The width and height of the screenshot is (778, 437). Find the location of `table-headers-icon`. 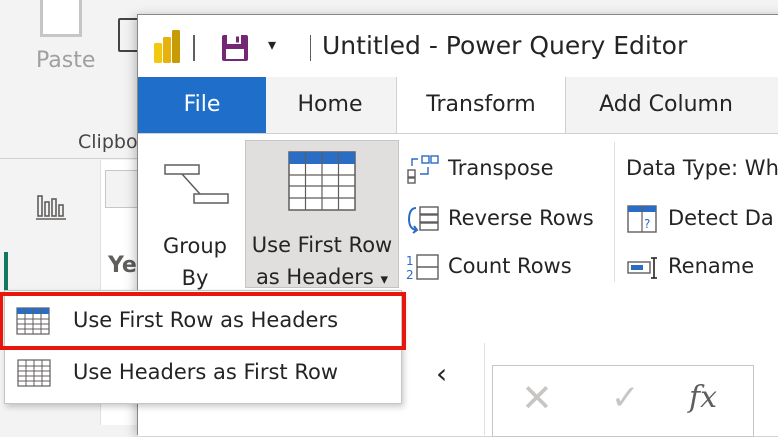

table-headers-icon is located at coordinates (322, 181).